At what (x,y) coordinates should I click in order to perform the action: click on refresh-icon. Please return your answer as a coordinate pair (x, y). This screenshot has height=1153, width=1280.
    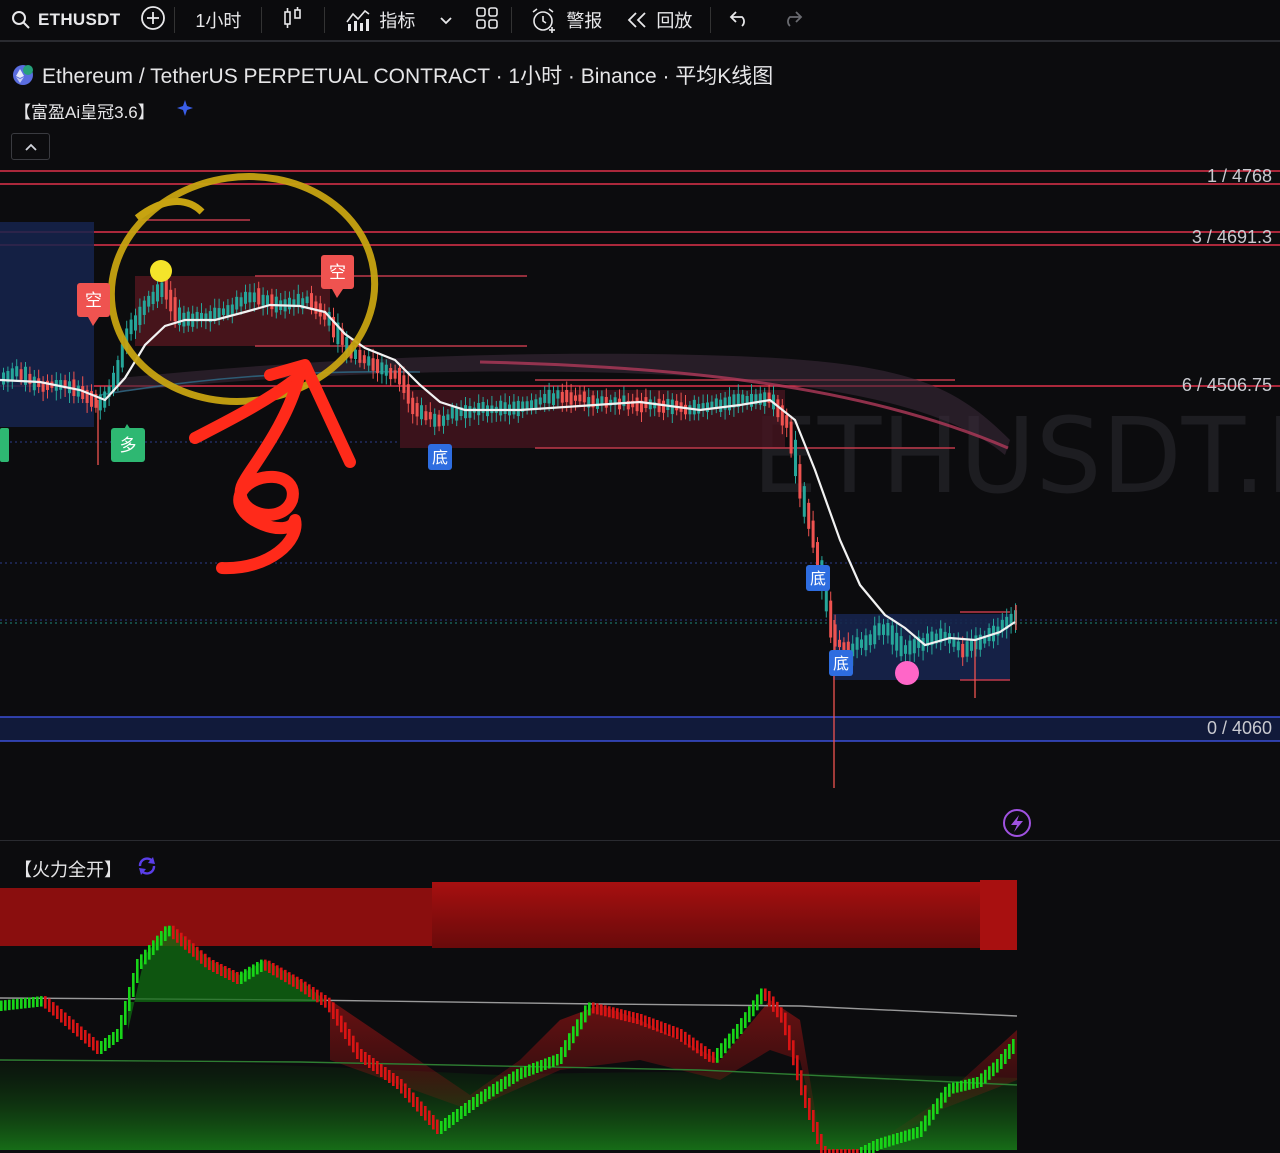
    Looking at the image, I should click on (147, 868).